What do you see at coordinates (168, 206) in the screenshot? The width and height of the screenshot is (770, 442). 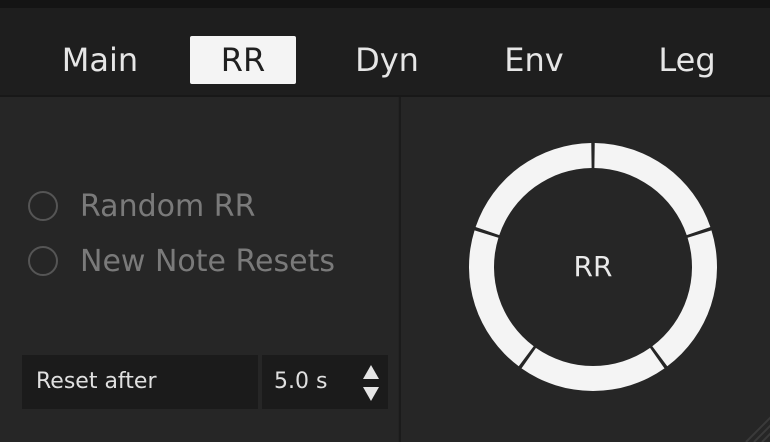 I see `random-rr-label: Random RR` at bounding box center [168, 206].